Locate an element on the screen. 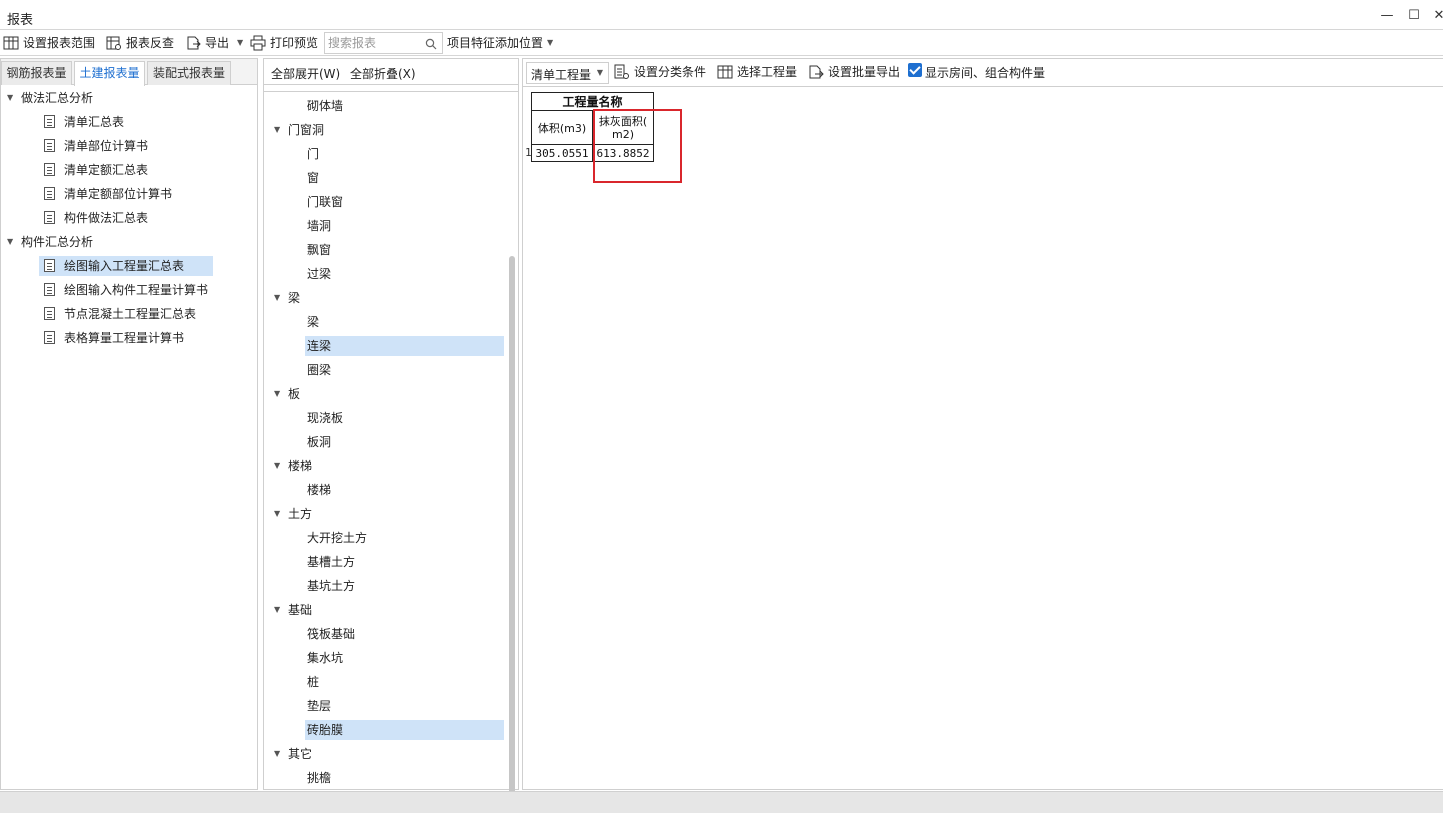  search-report-input is located at coordinates (374, 43).